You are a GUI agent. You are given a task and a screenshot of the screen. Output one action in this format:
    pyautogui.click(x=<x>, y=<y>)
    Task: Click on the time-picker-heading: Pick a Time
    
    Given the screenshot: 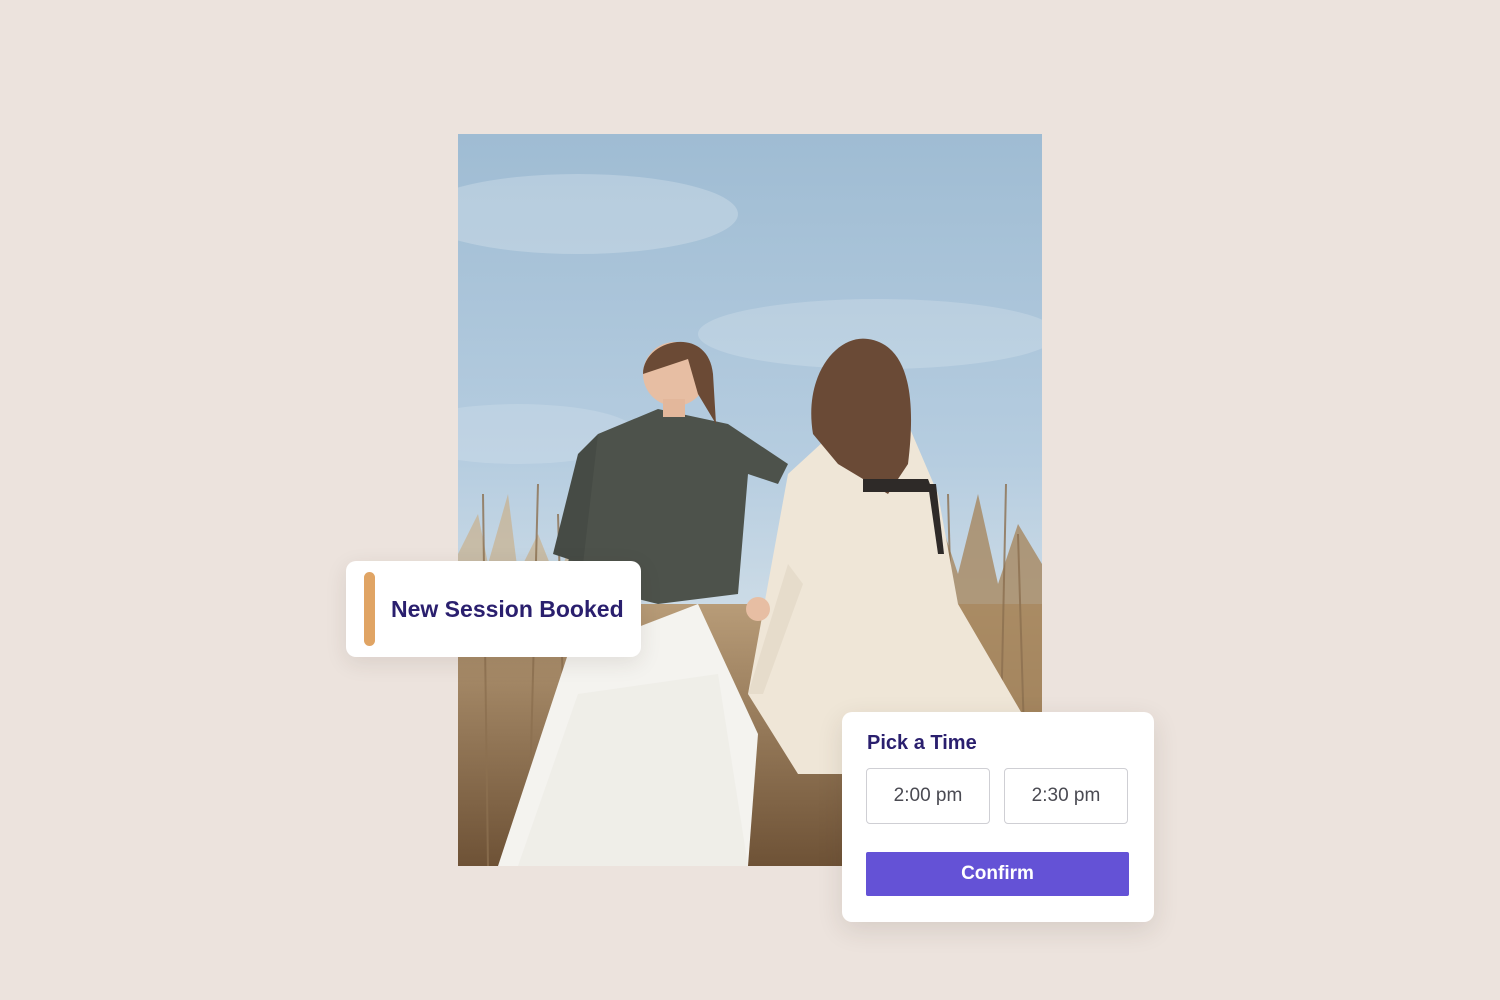 What is the action you would take?
    pyautogui.click(x=922, y=743)
    